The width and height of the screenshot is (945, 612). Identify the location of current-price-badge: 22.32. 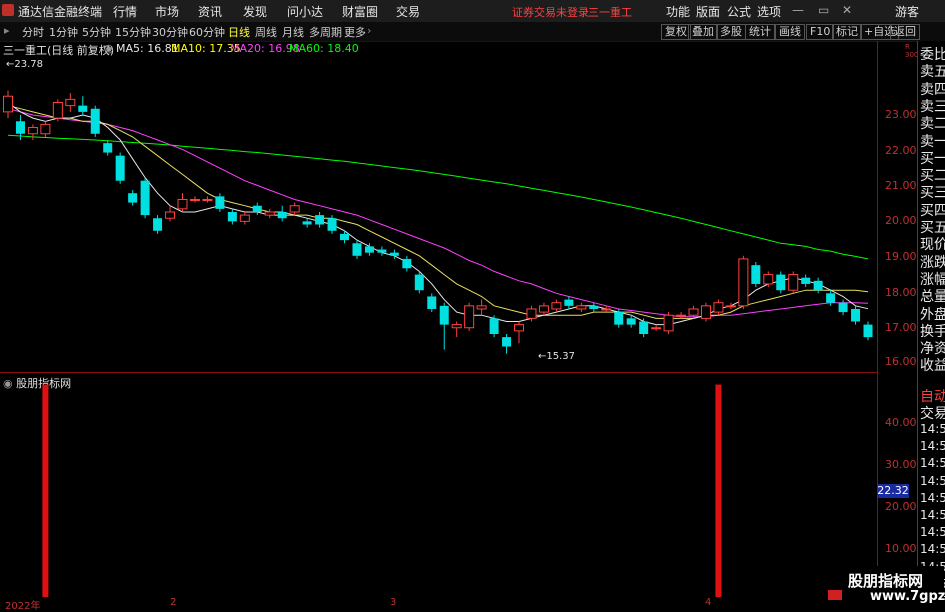
(893, 491).